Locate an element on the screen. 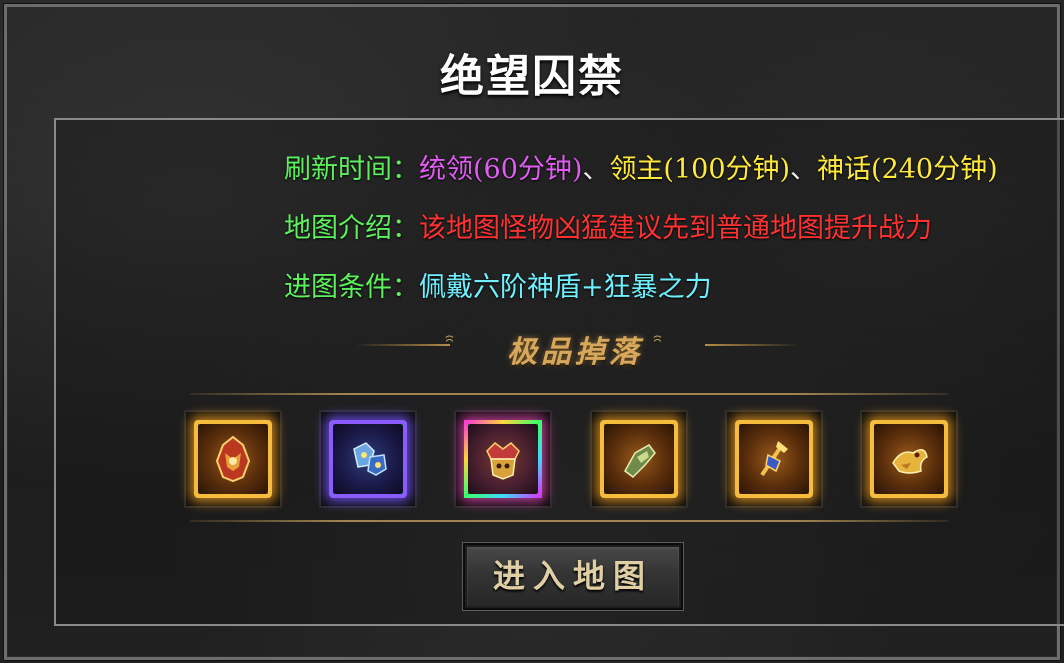  golden-trident-icon is located at coordinates (774, 459).